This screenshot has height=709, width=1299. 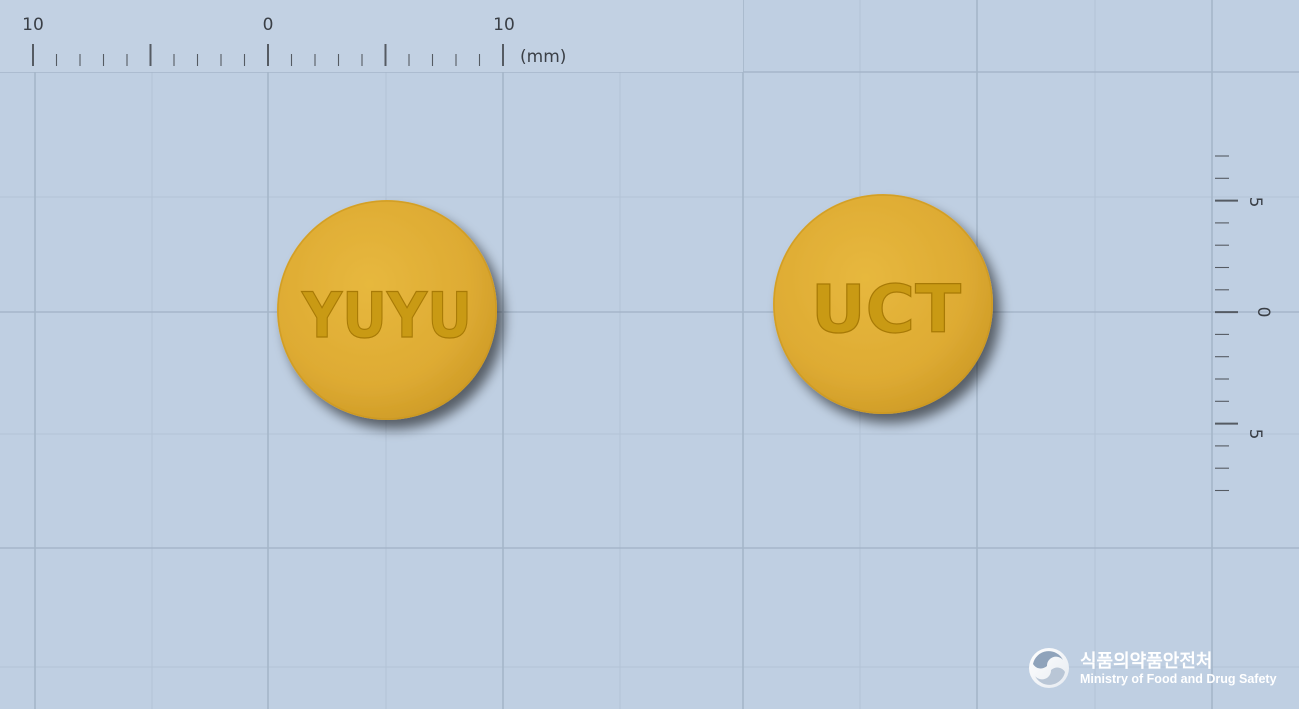 What do you see at coordinates (268, 25) in the screenshot?
I see `h-scale-label-center: 0` at bounding box center [268, 25].